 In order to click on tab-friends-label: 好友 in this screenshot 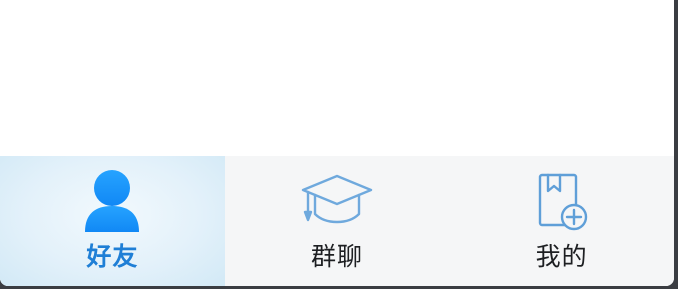, I will do `click(112, 256)`.